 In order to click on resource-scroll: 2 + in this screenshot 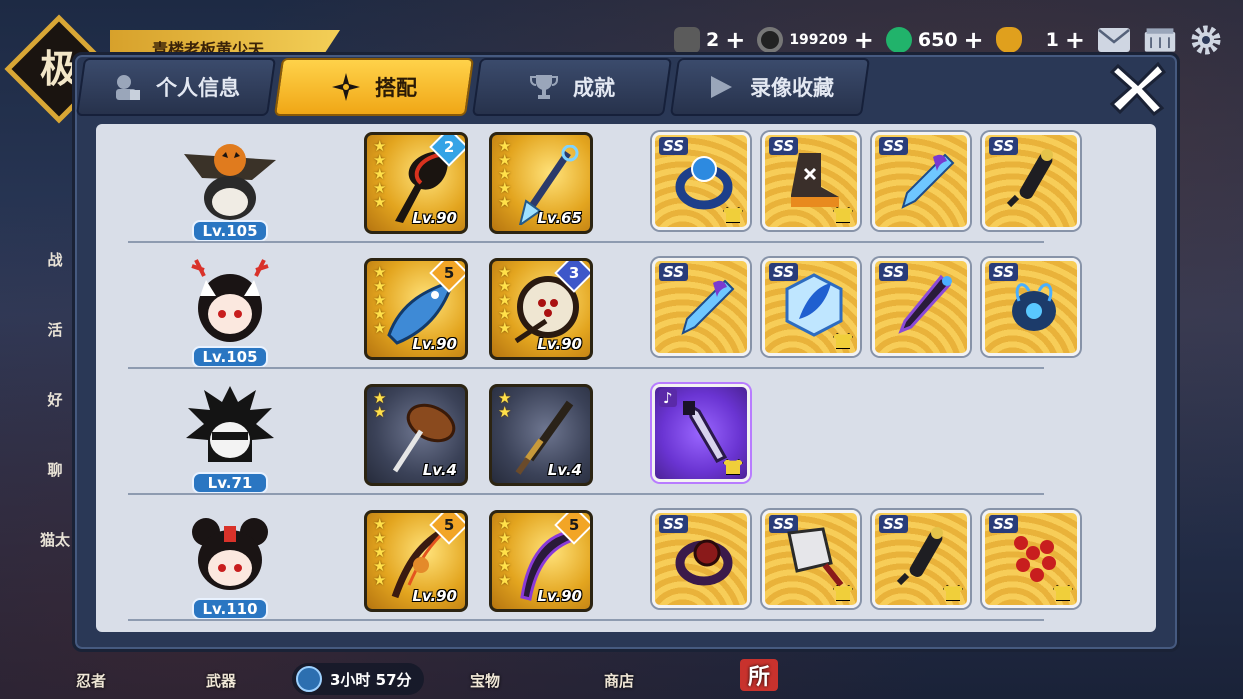, I will do `click(709, 40)`.